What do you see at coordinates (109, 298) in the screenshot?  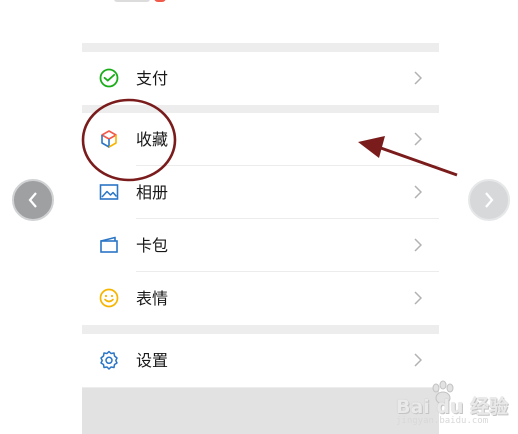 I see `smiley-icon` at bounding box center [109, 298].